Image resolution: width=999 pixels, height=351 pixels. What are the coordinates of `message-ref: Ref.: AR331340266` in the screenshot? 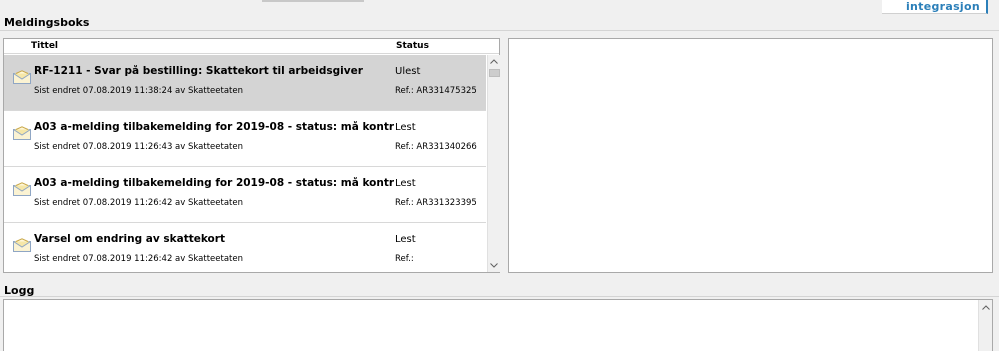 It's located at (436, 147).